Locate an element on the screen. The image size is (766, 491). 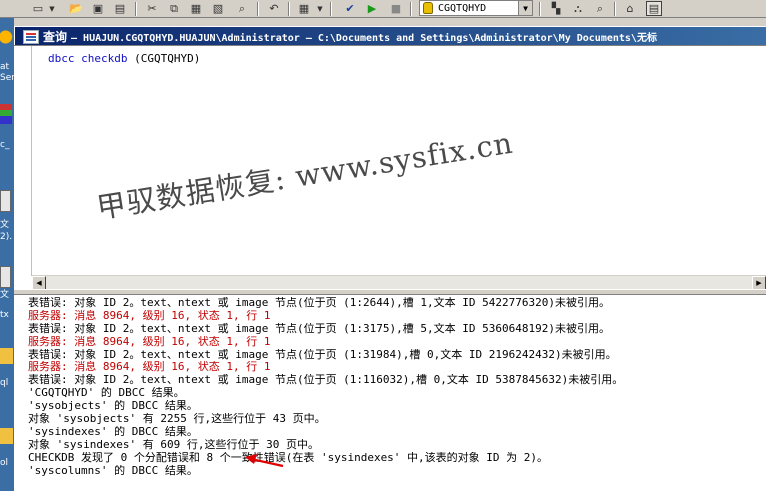
copy-icon: ⧉ is located at coordinates (174, 8).